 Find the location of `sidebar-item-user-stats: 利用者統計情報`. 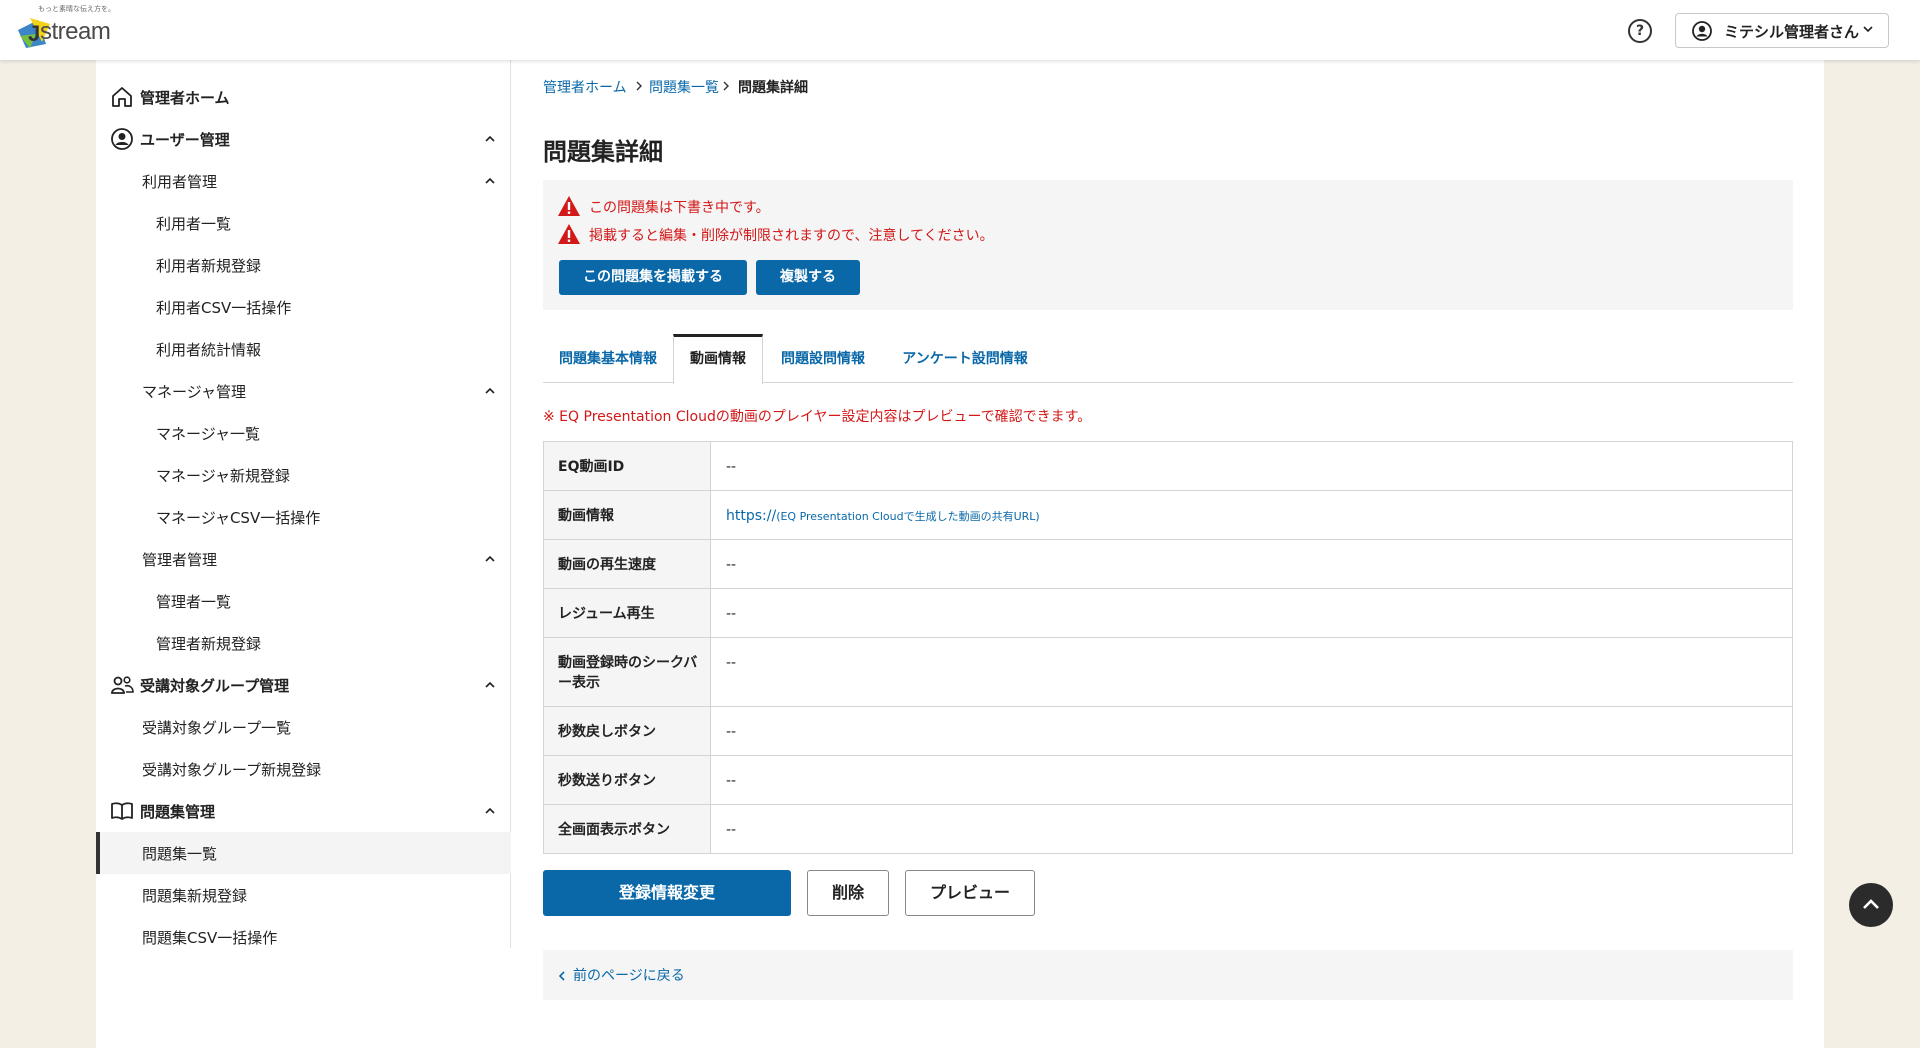

sidebar-item-user-stats: 利用者統計情報 is located at coordinates (303, 349).